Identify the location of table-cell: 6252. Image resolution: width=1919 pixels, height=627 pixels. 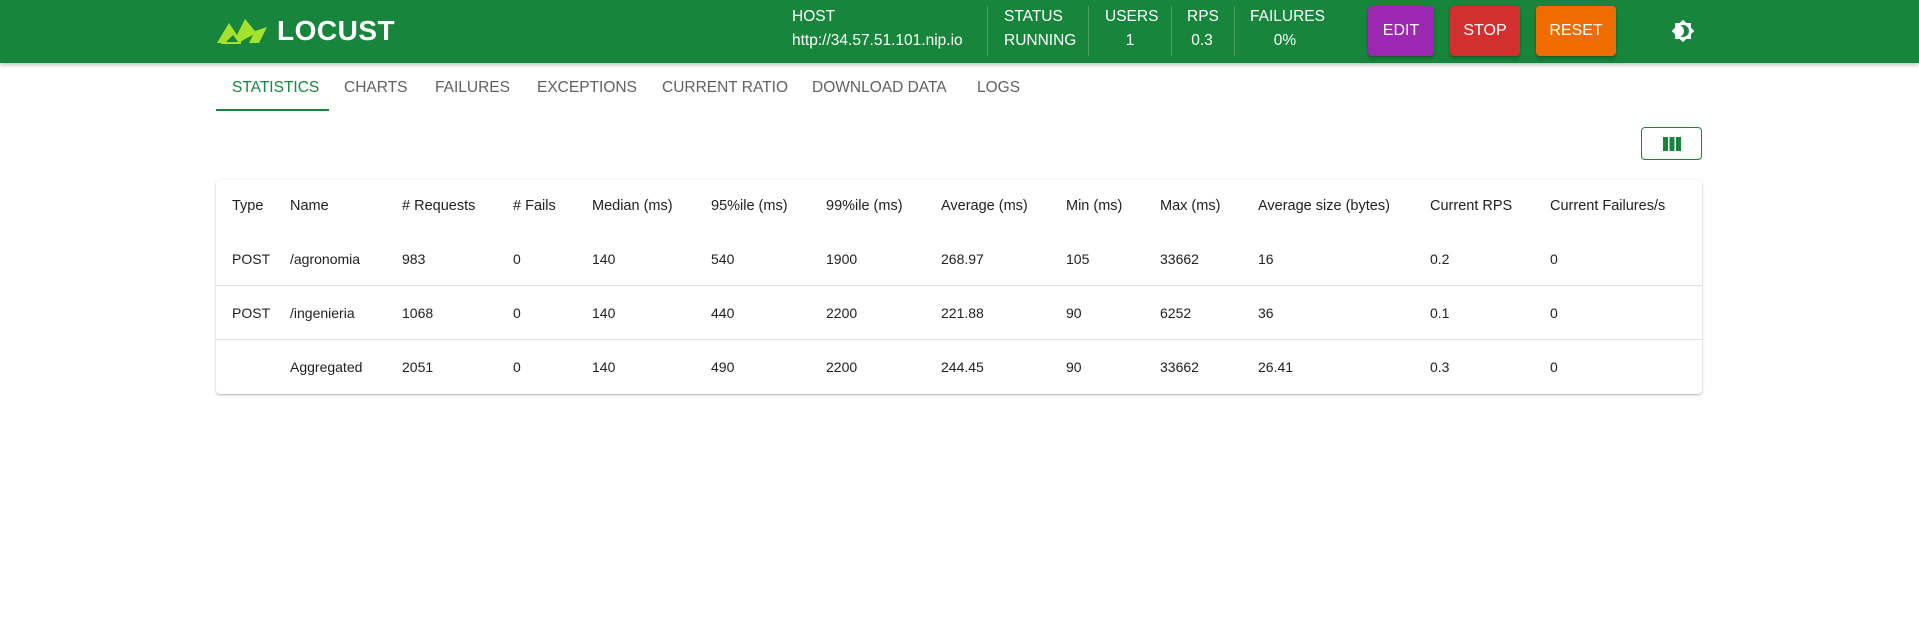
(1176, 312).